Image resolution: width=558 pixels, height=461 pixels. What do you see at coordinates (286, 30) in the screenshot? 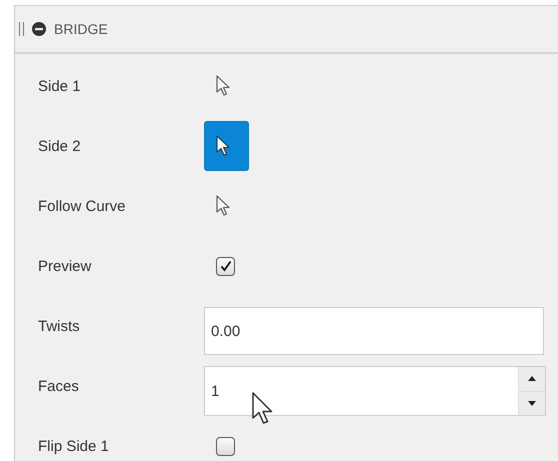
I see `panel-header: BRIDGE` at bounding box center [286, 30].